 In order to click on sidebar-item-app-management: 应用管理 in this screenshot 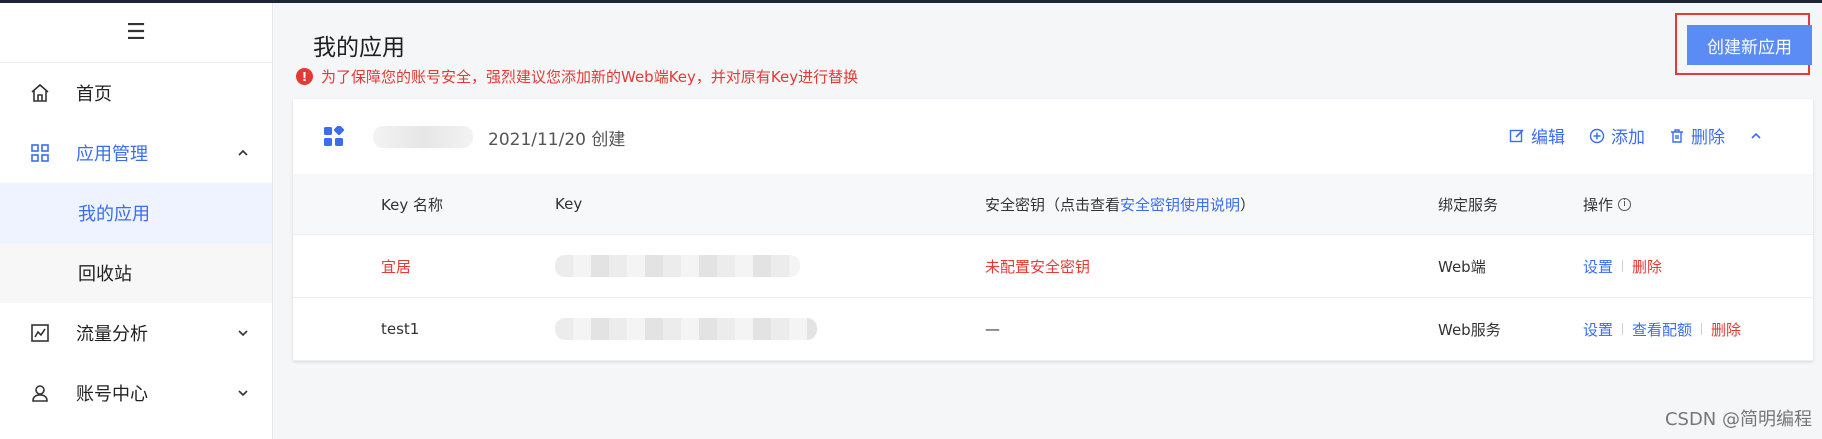, I will do `click(136, 153)`.